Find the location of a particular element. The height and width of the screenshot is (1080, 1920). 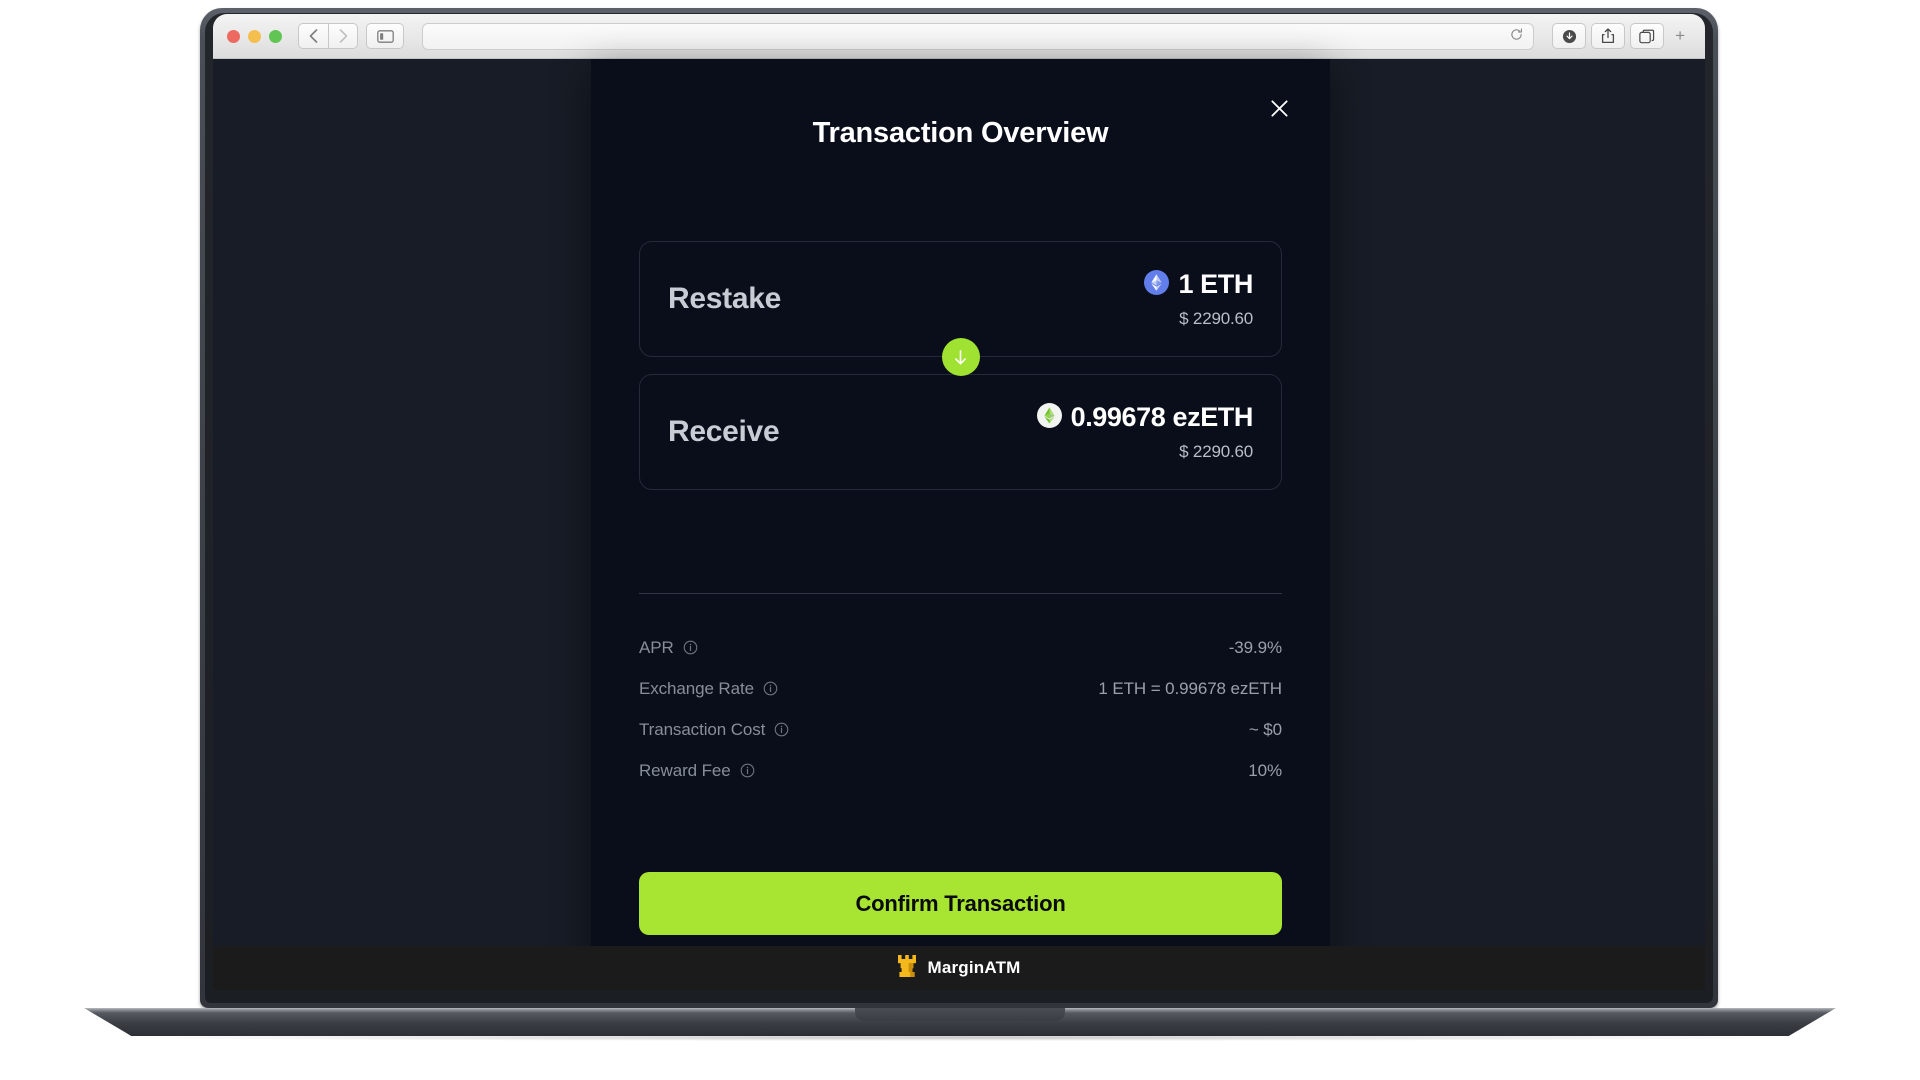

detail-value-apr: -39.9% is located at coordinates (1255, 647).